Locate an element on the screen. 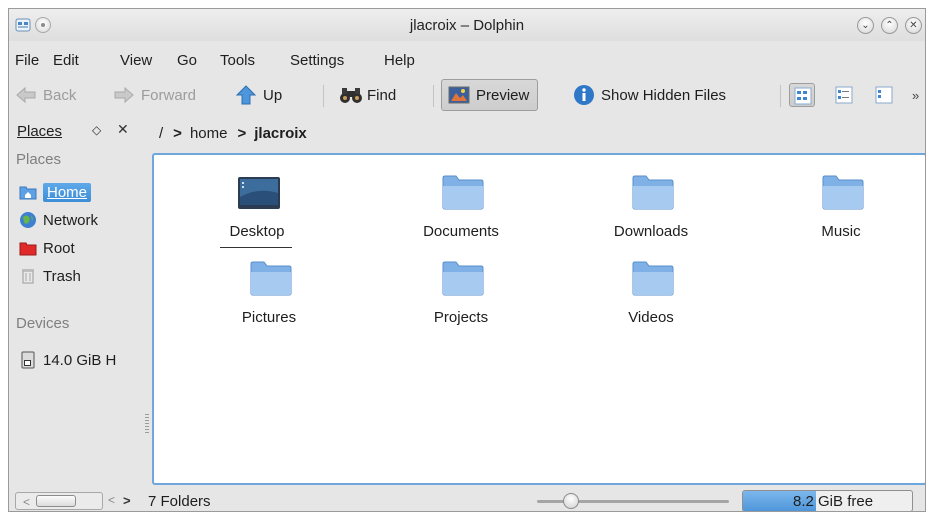 The height and width of the screenshot is (519, 934). scroll-back-icon: < is located at coordinates (111, 500).